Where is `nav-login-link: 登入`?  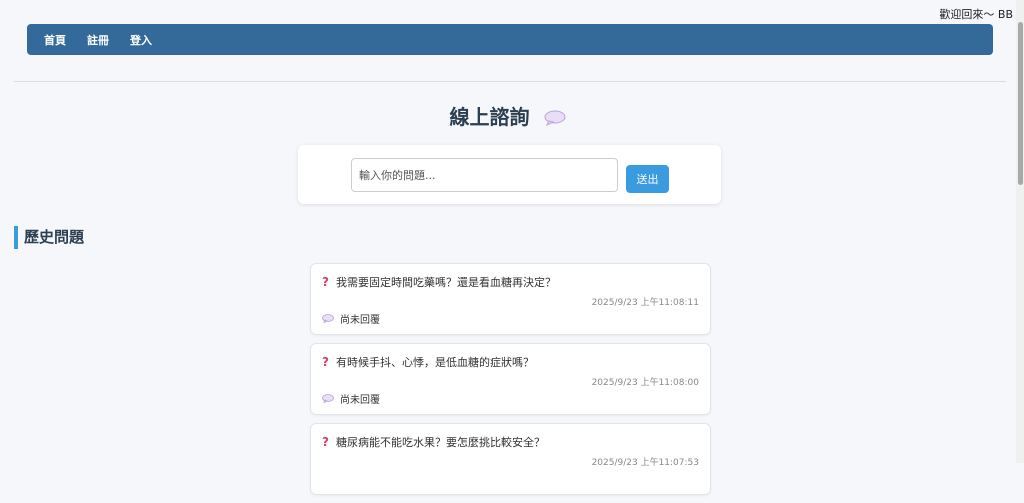
nav-login-link: 登入 is located at coordinates (141, 40).